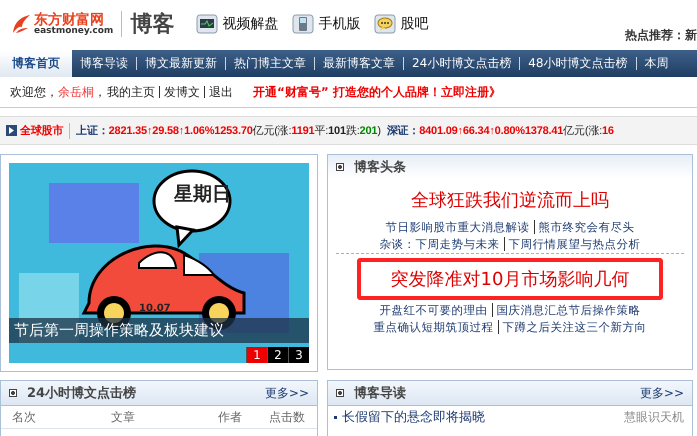 This screenshot has width=697, height=436. Describe the element at coordinates (277, 355) in the screenshot. I see `slide-page-button: 2` at that location.